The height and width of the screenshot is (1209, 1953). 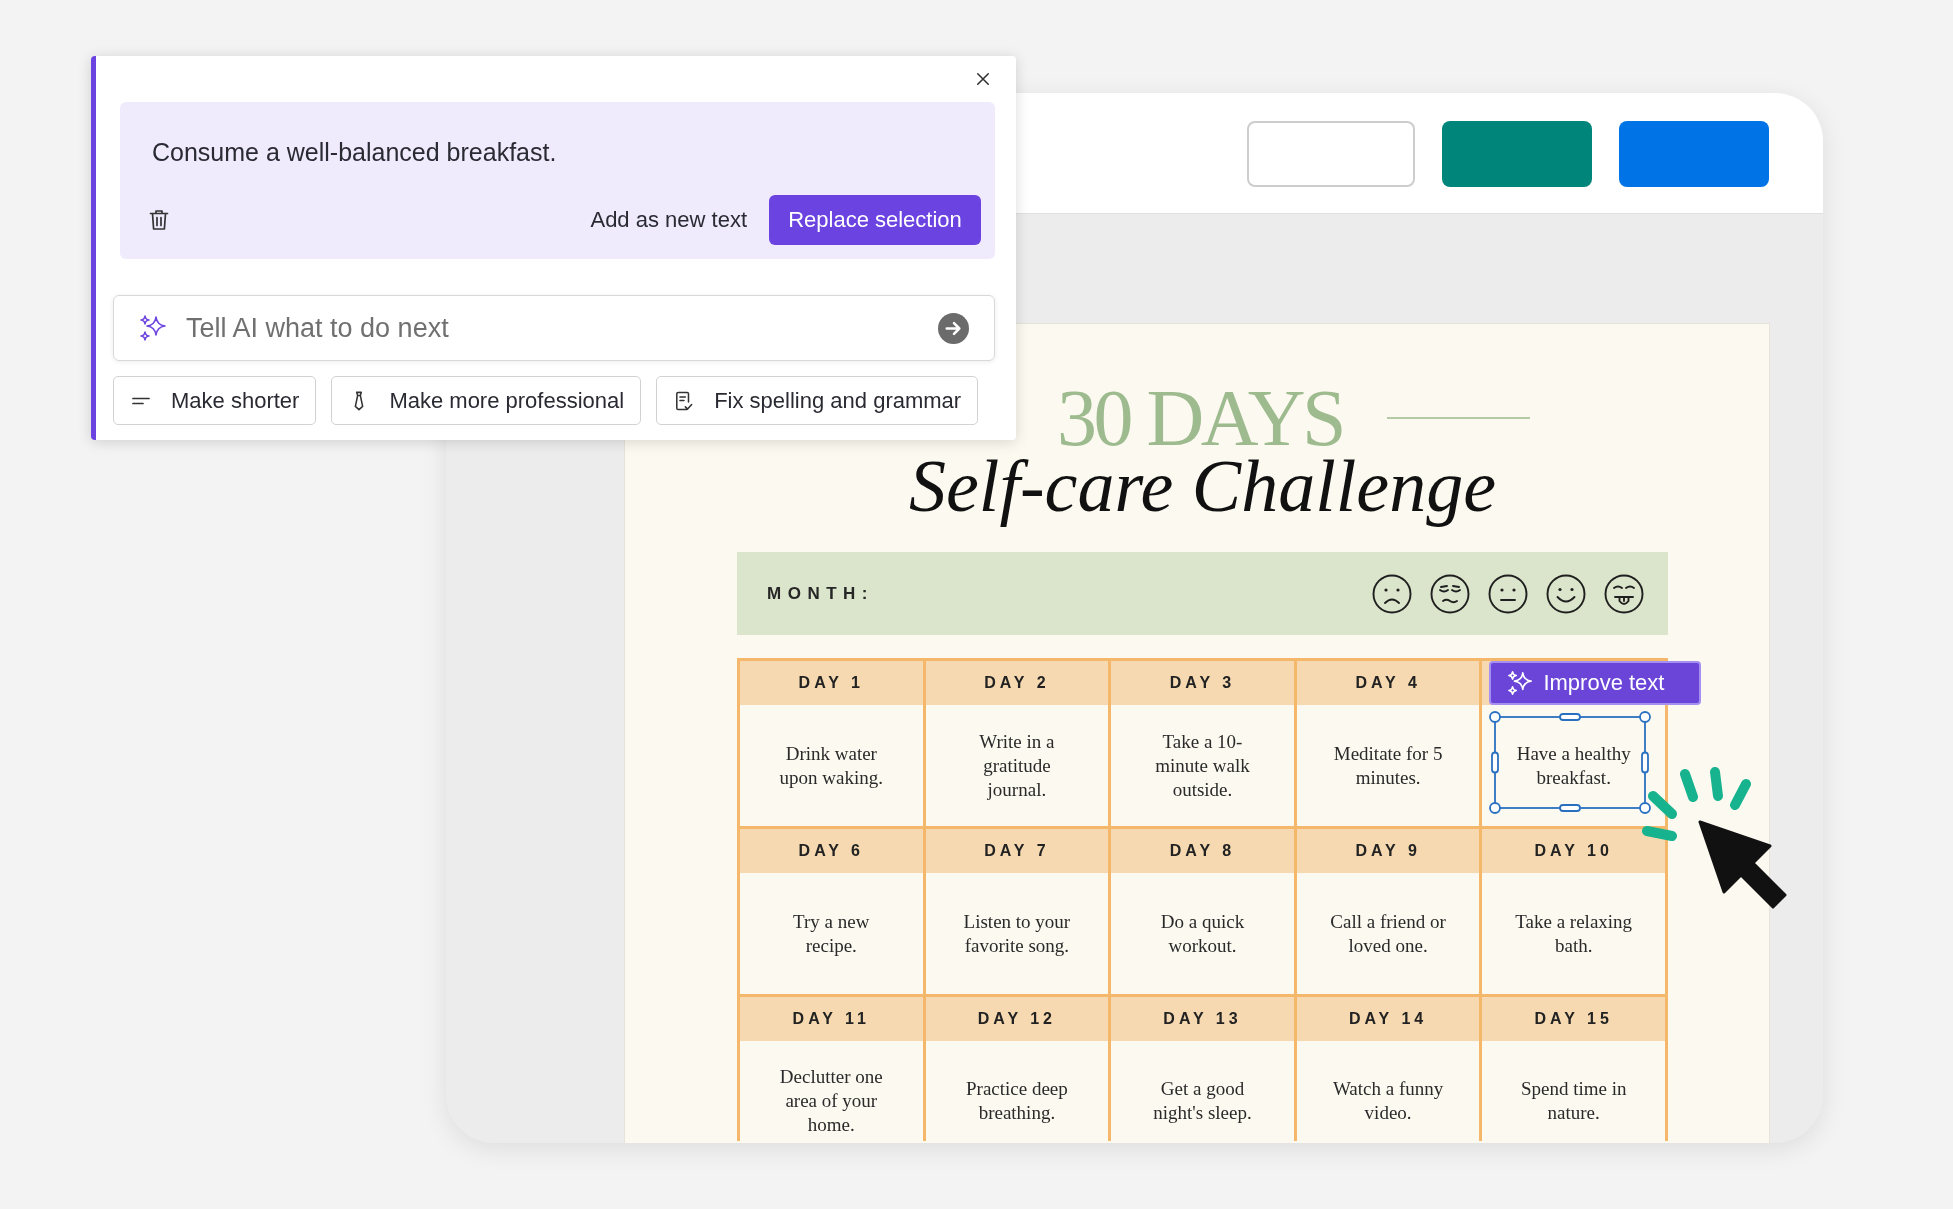 I want to click on task-cell: Watch a funny video., so click(x=1388, y=1091).